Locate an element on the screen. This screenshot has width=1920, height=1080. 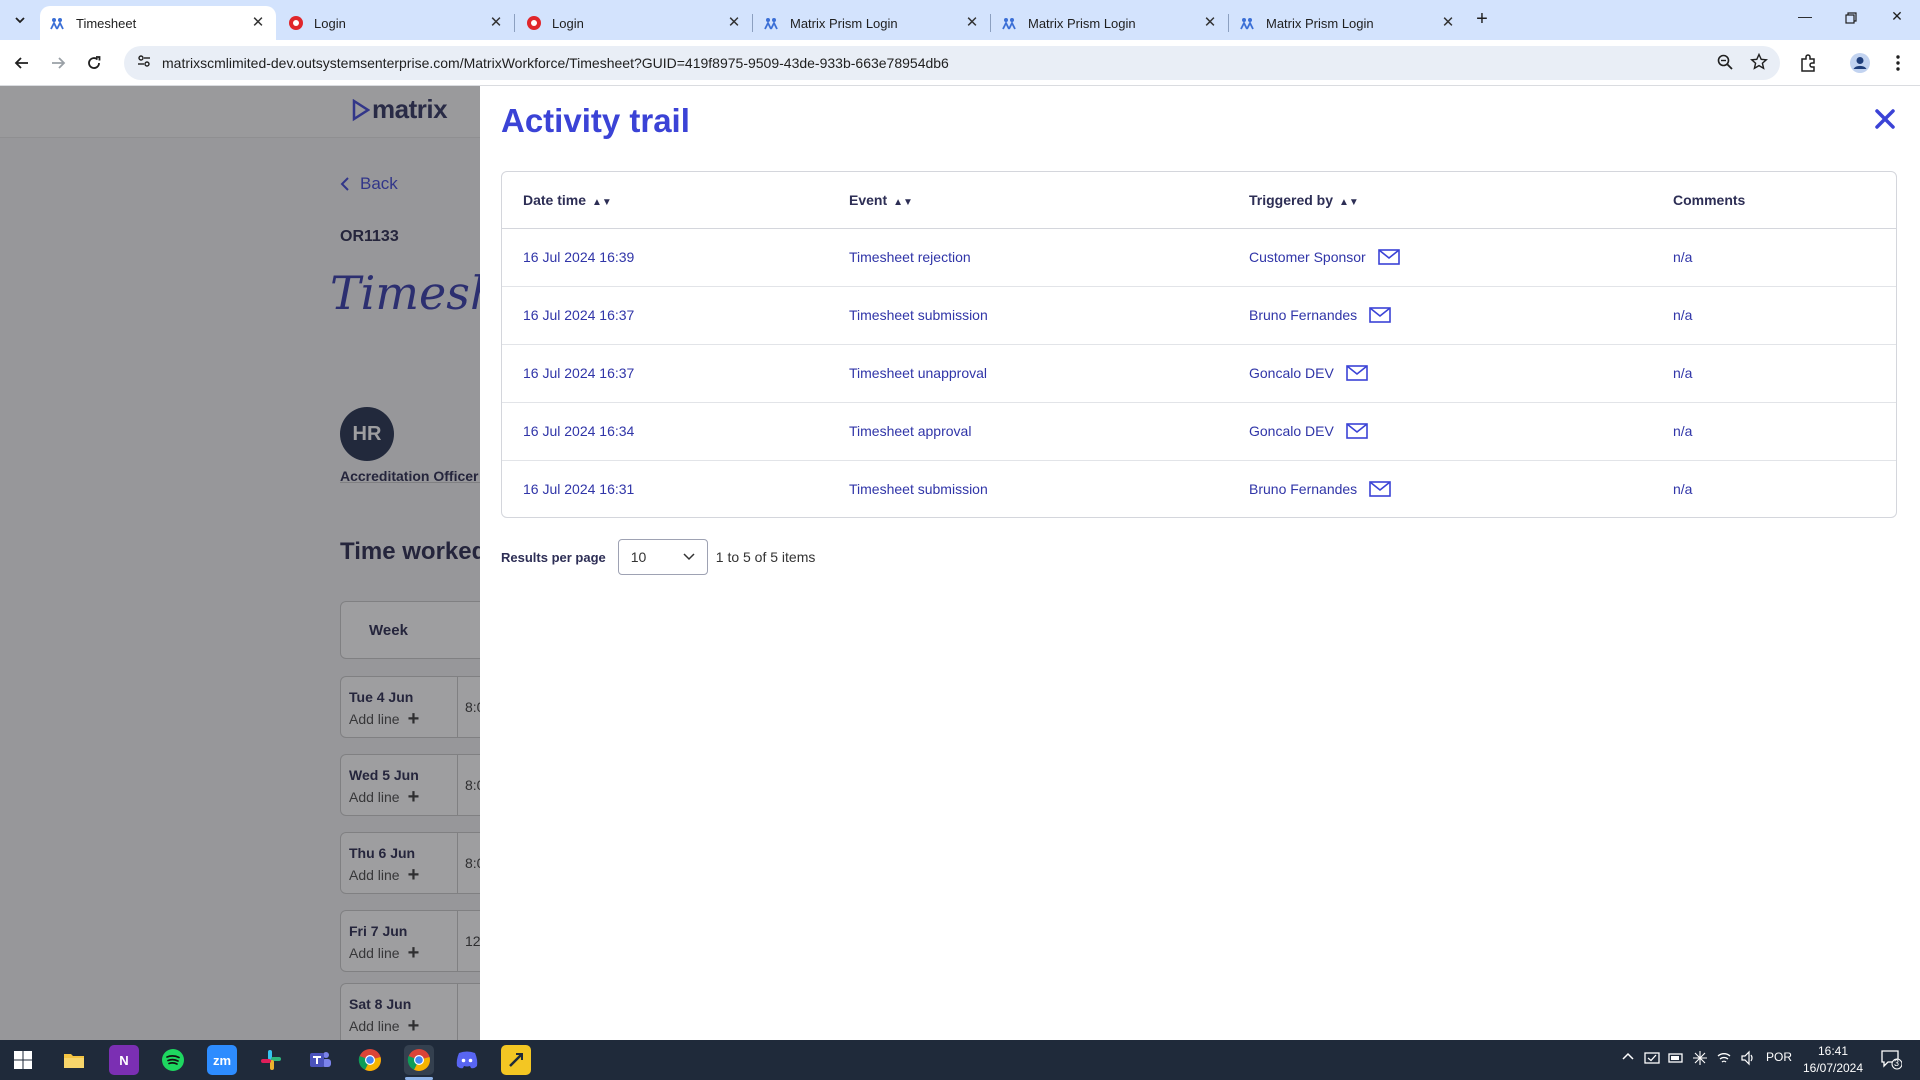
cell-date-time: 16 Jul 2024 16:31 is located at coordinates (579, 489).